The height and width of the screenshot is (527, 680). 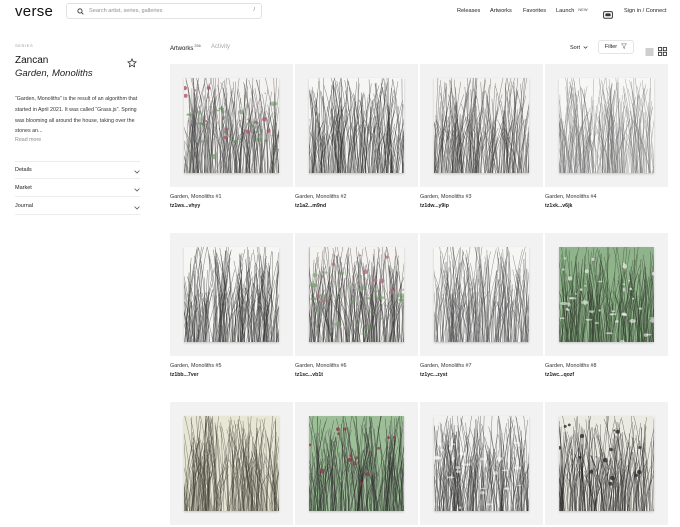 What do you see at coordinates (575, 47) in the screenshot?
I see `sort-label: Sort` at bounding box center [575, 47].